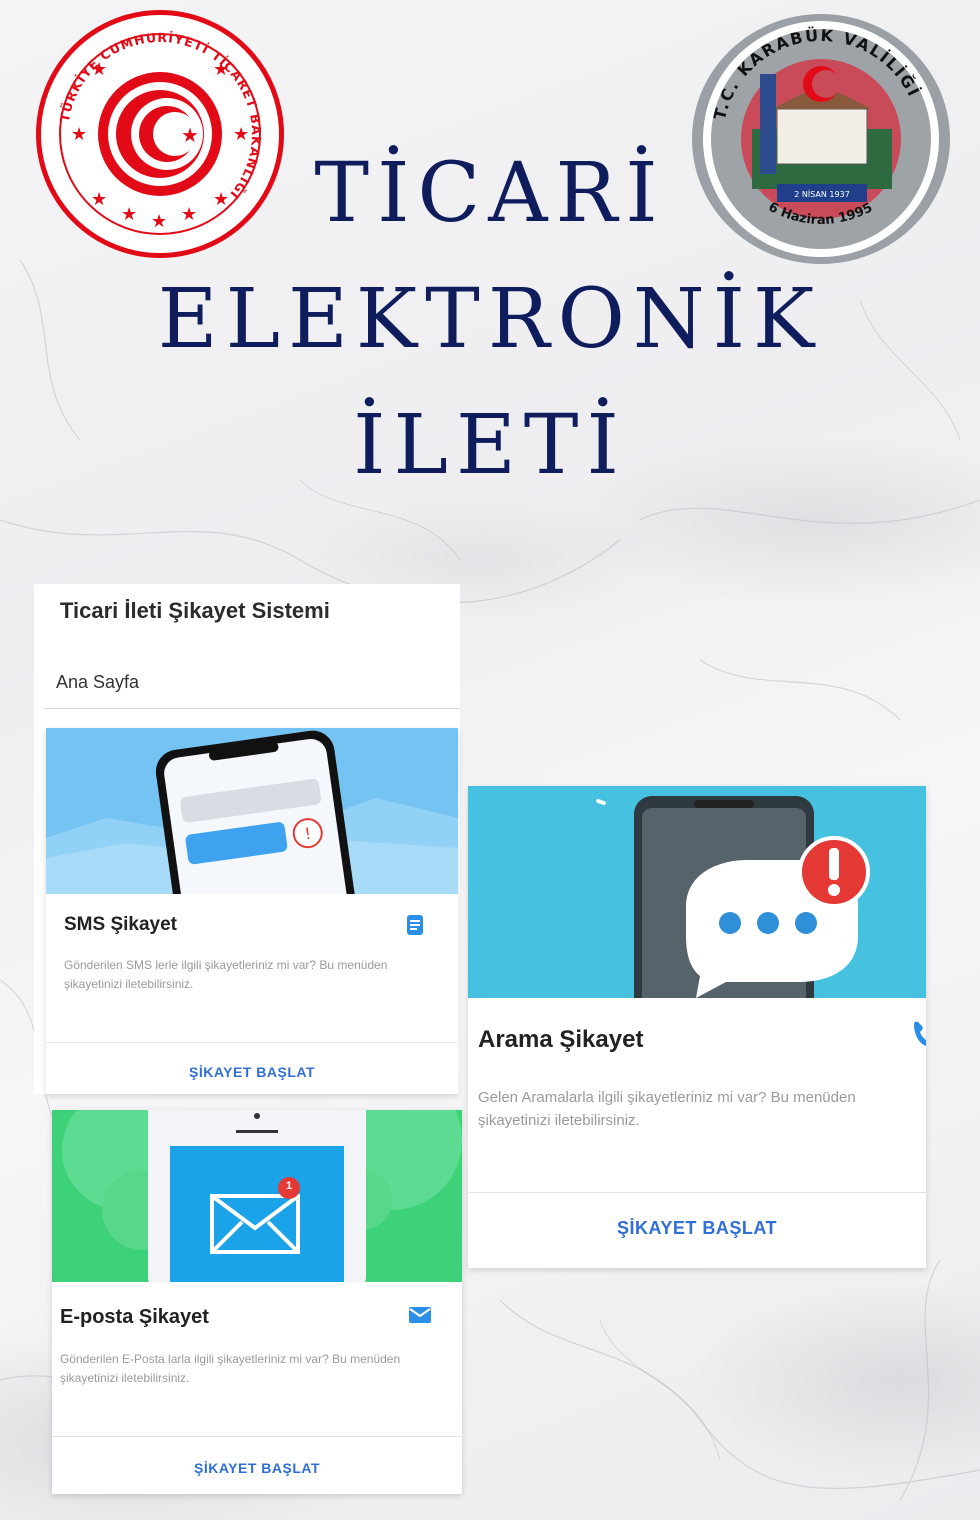 The width and height of the screenshot is (980, 1520). I want to click on eposta-start-complaint-button: ŞİKAYET BAŞLAT, so click(257, 1468).